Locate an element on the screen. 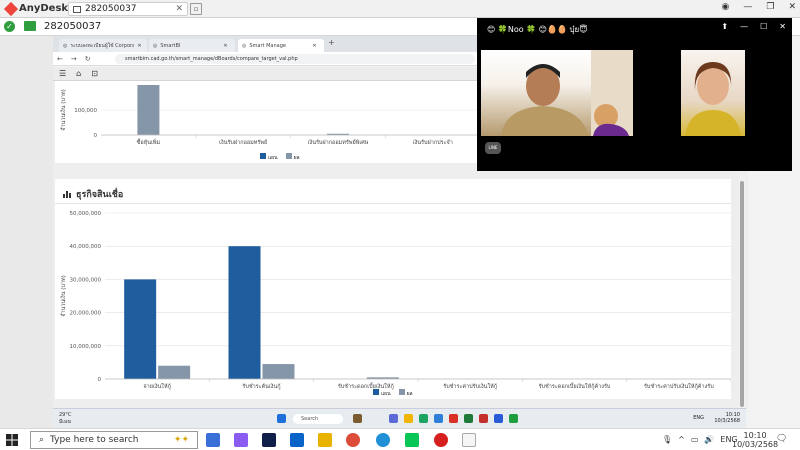  outlook-icon is located at coordinates (297, 440).